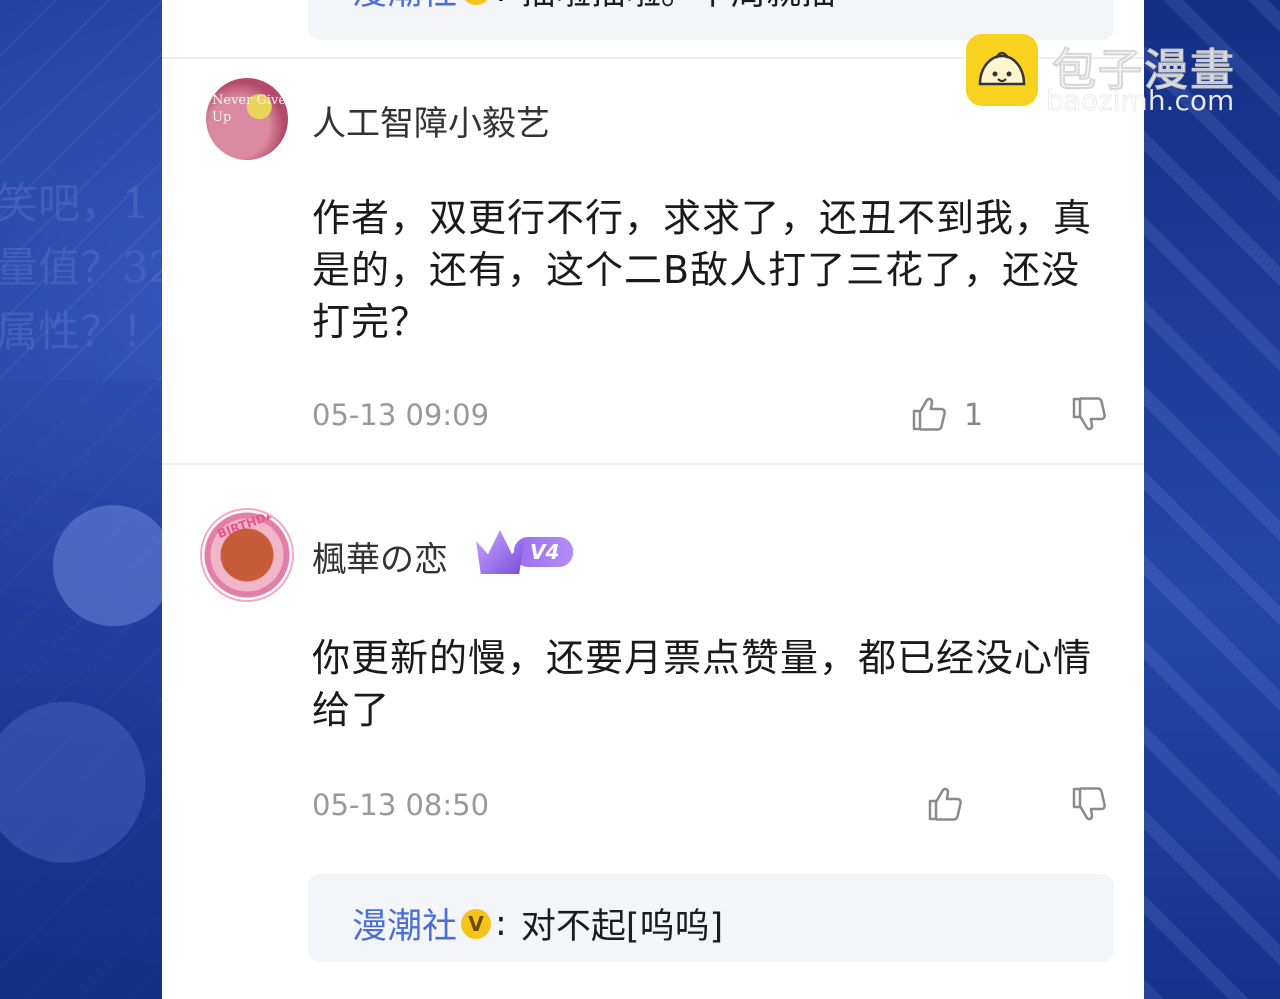 The width and height of the screenshot is (1280, 999). What do you see at coordinates (249, 525) in the screenshot?
I see `avatar-text: BIRTHDAY` at bounding box center [249, 525].